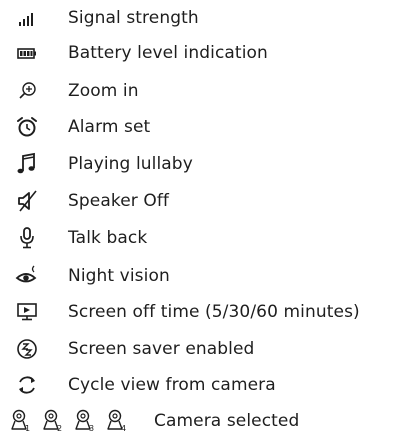 Image resolution: width=416 pixels, height=439 pixels. Describe the element at coordinates (161, 349) in the screenshot. I see `legend-label: Screen saver enabled` at that location.